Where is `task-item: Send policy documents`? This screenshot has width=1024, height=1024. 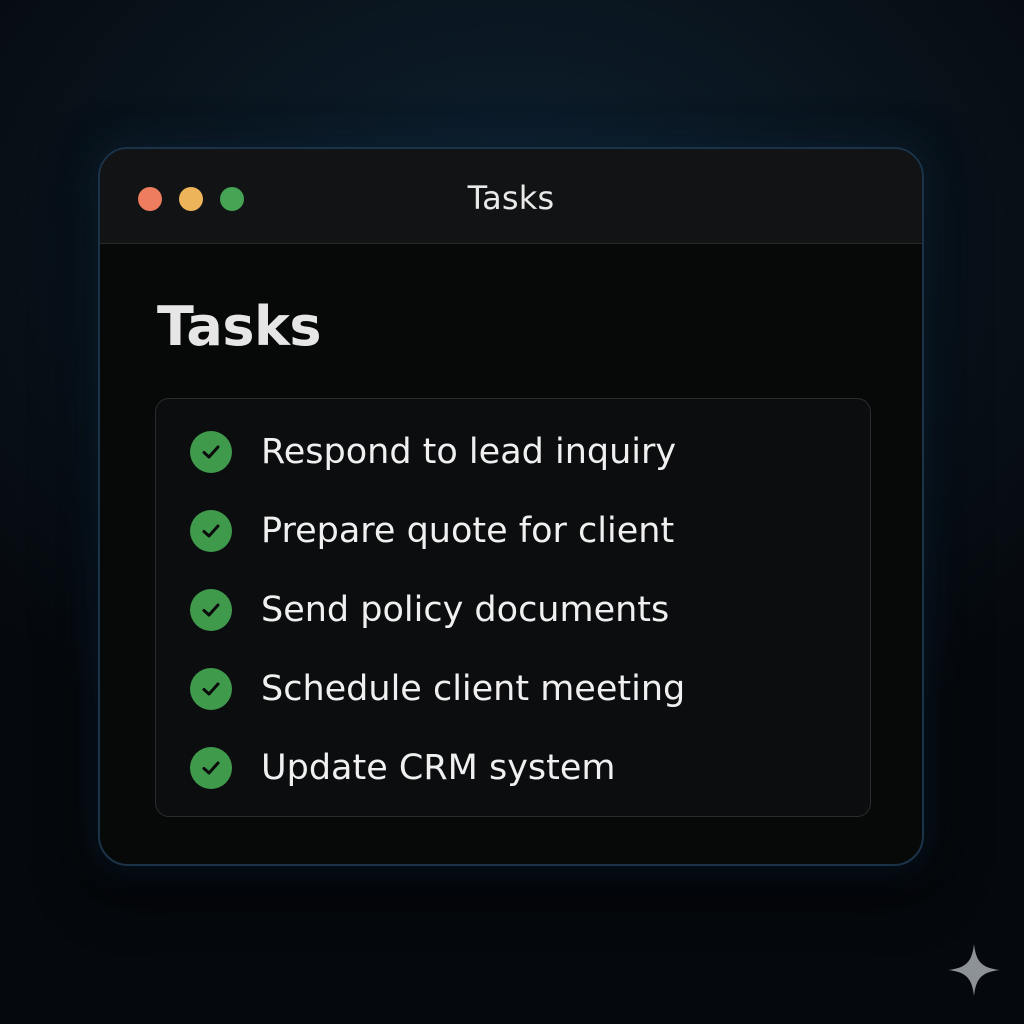 task-item: Send policy documents is located at coordinates (429, 610).